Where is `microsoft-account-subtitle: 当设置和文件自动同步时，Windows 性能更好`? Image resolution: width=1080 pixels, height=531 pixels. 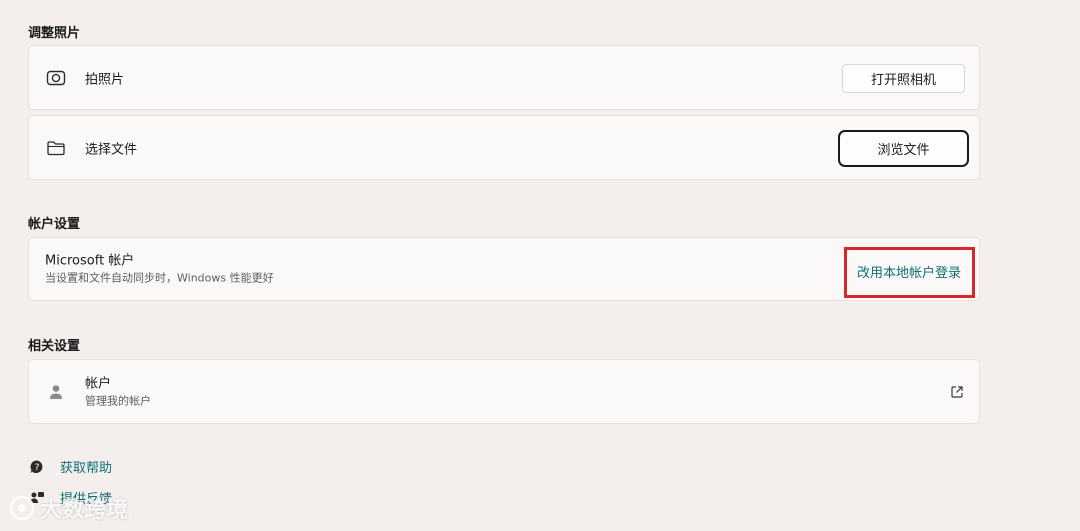 microsoft-account-subtitle: 当设置和文件自动同步时，Windows 性能更好 is located at coordinates (159, 278).